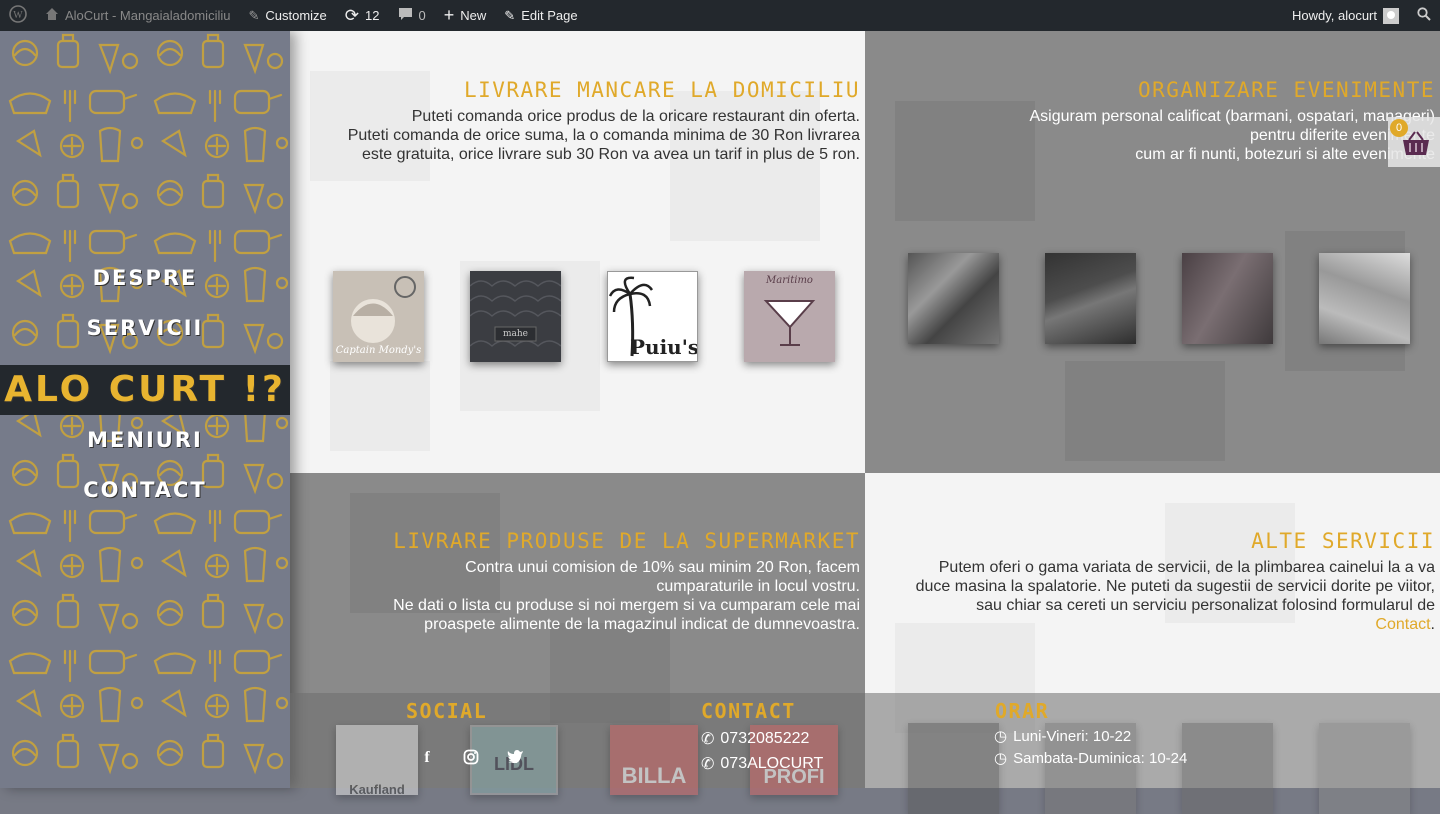 This screenshot has width=1440, height=814. What do you see at coordinates (473, 15) in the screenshot?
I see `new-label: New` at bounding box center [473, 15].